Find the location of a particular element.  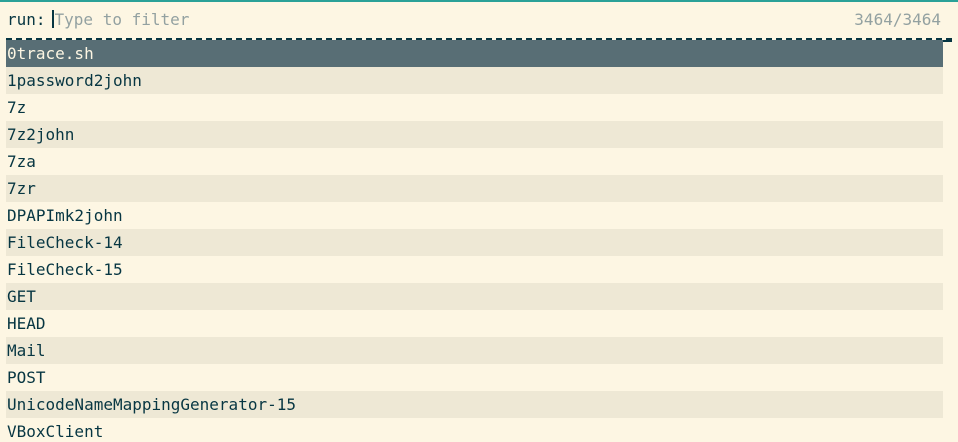

prompt-bar: run: 3464/3464 is located at coordinates (479, 19).